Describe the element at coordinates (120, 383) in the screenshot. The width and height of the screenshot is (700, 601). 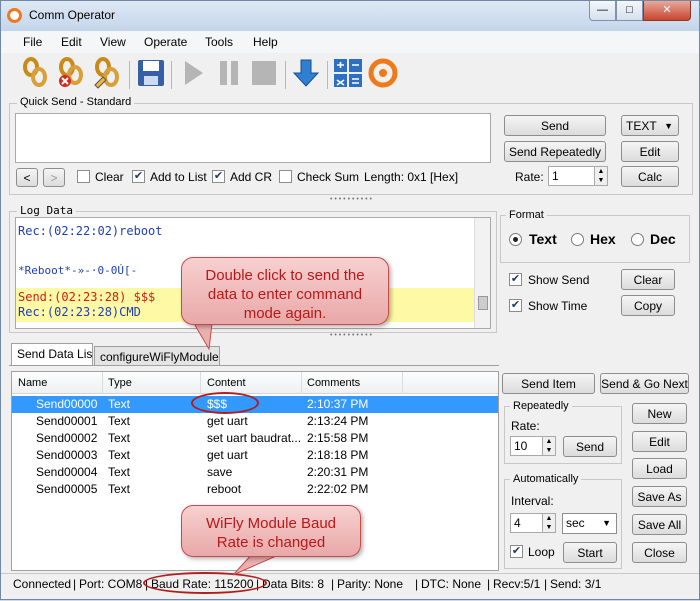
I see `column-header-type: Type` at that location.